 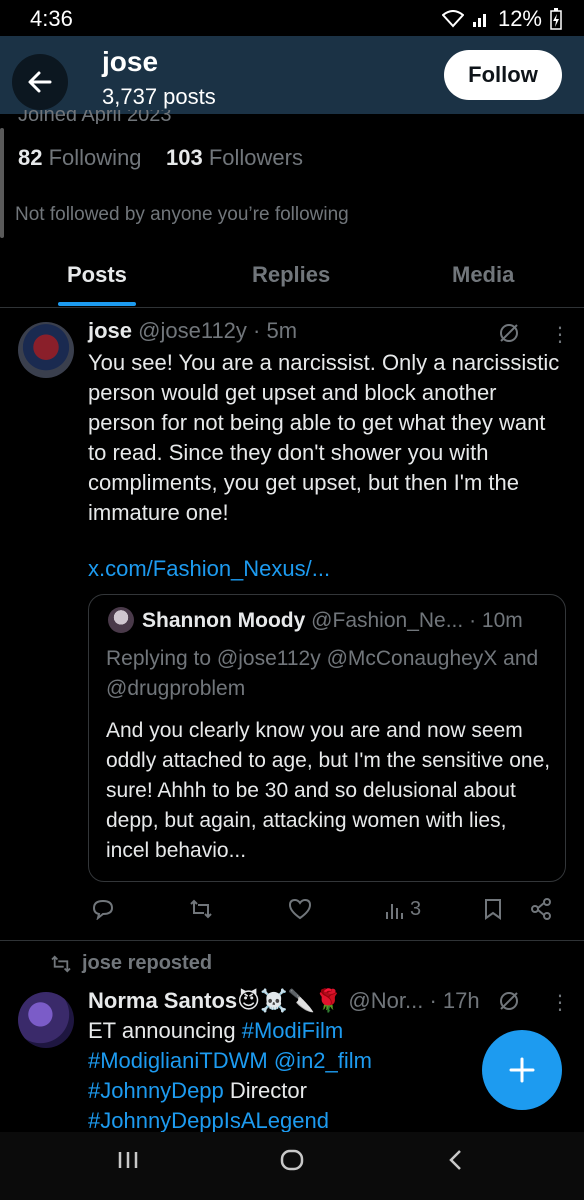 I want to click on tab-posts: Posts, so click(x=97, y=275).